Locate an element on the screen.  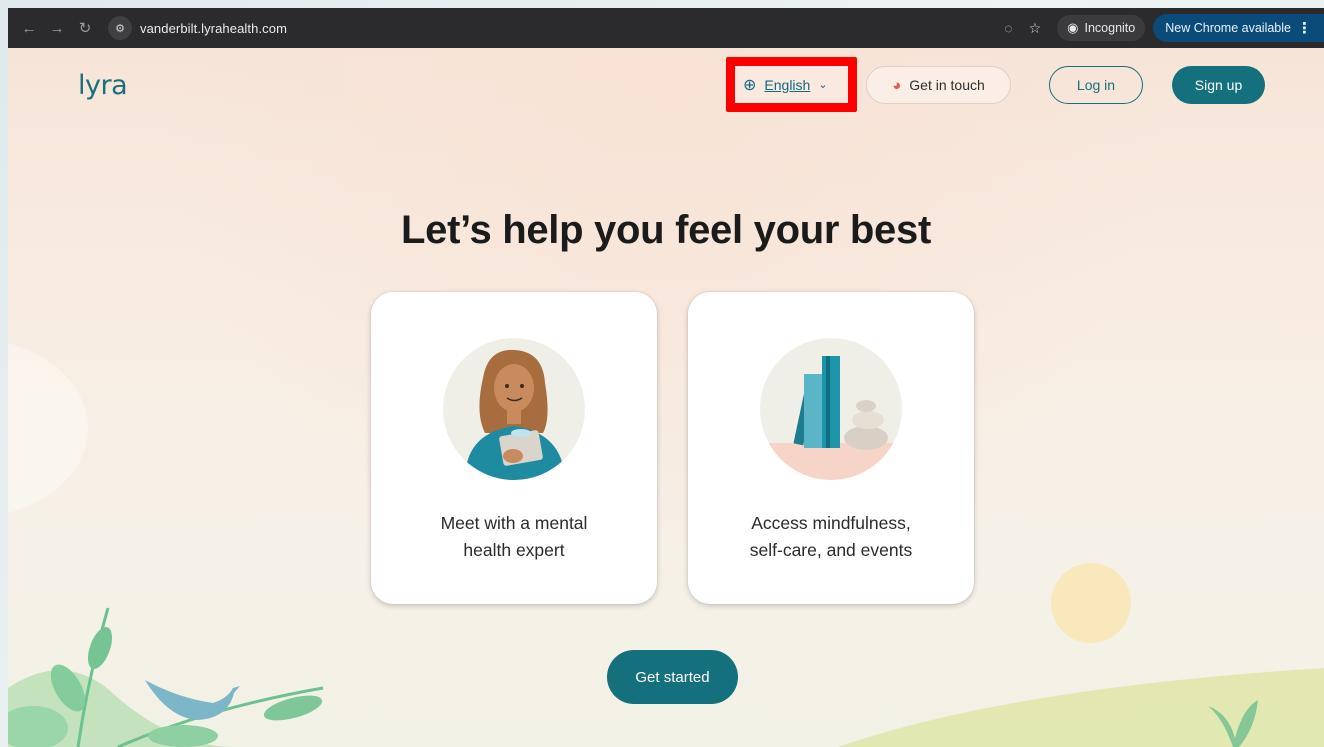
forward-icon: → is located at coordinates (57, 28).